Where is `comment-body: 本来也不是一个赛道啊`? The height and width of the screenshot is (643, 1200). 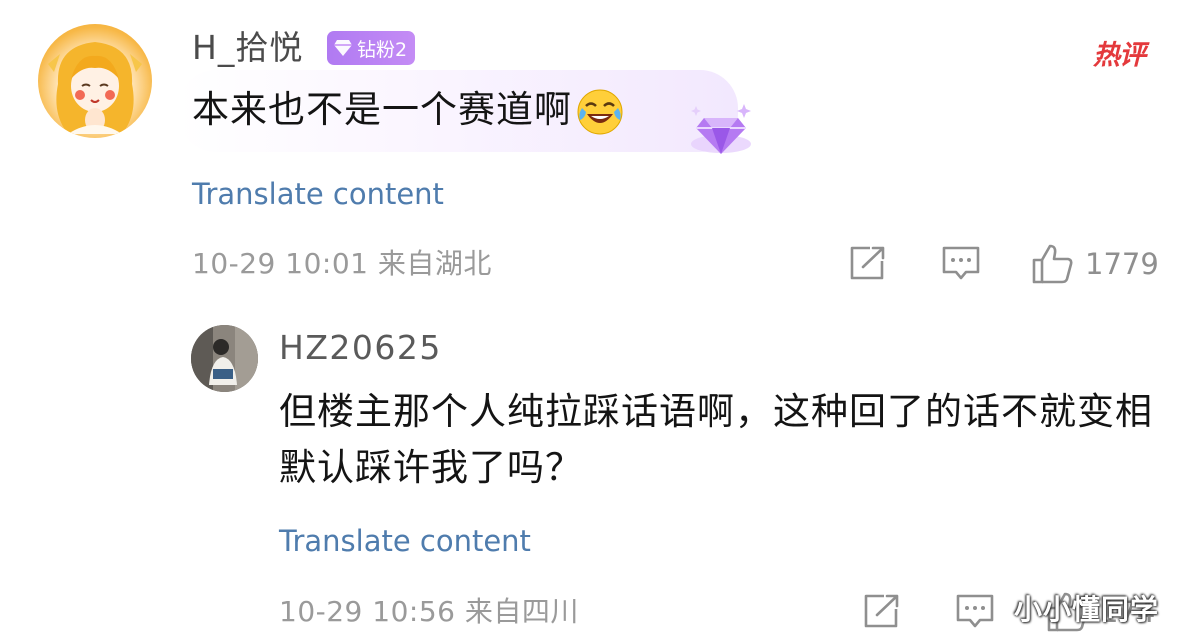
comment-body: 本来也不是一个赛道啊 is located at coordinates (382, 109).